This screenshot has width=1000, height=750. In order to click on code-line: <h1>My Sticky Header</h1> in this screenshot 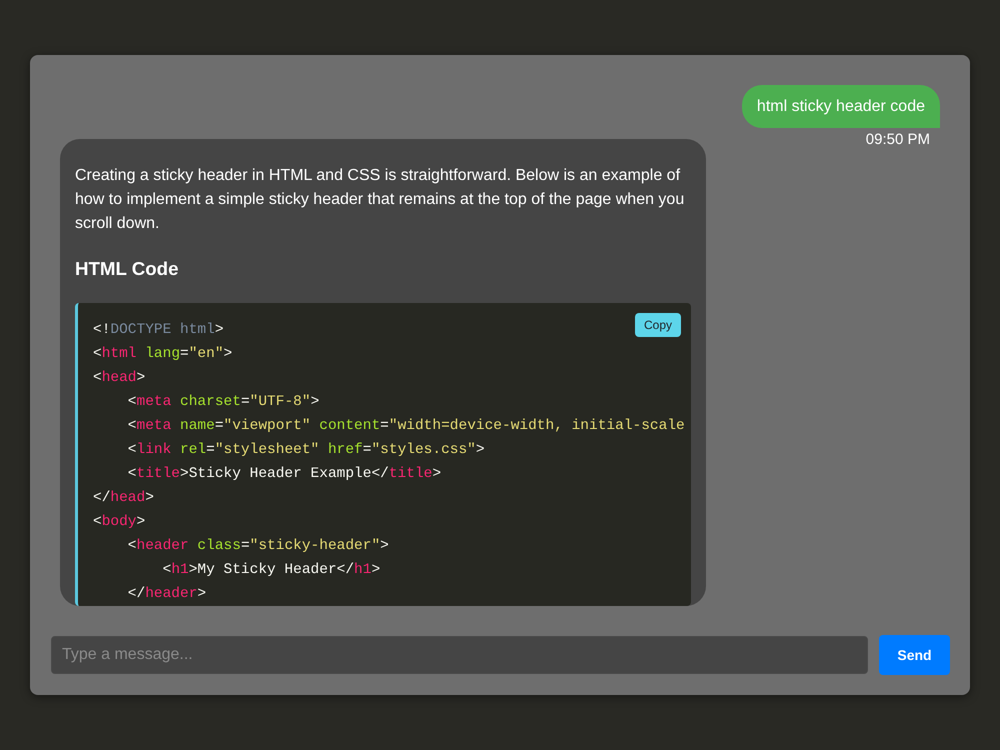, I will do `click(271, 570)`.